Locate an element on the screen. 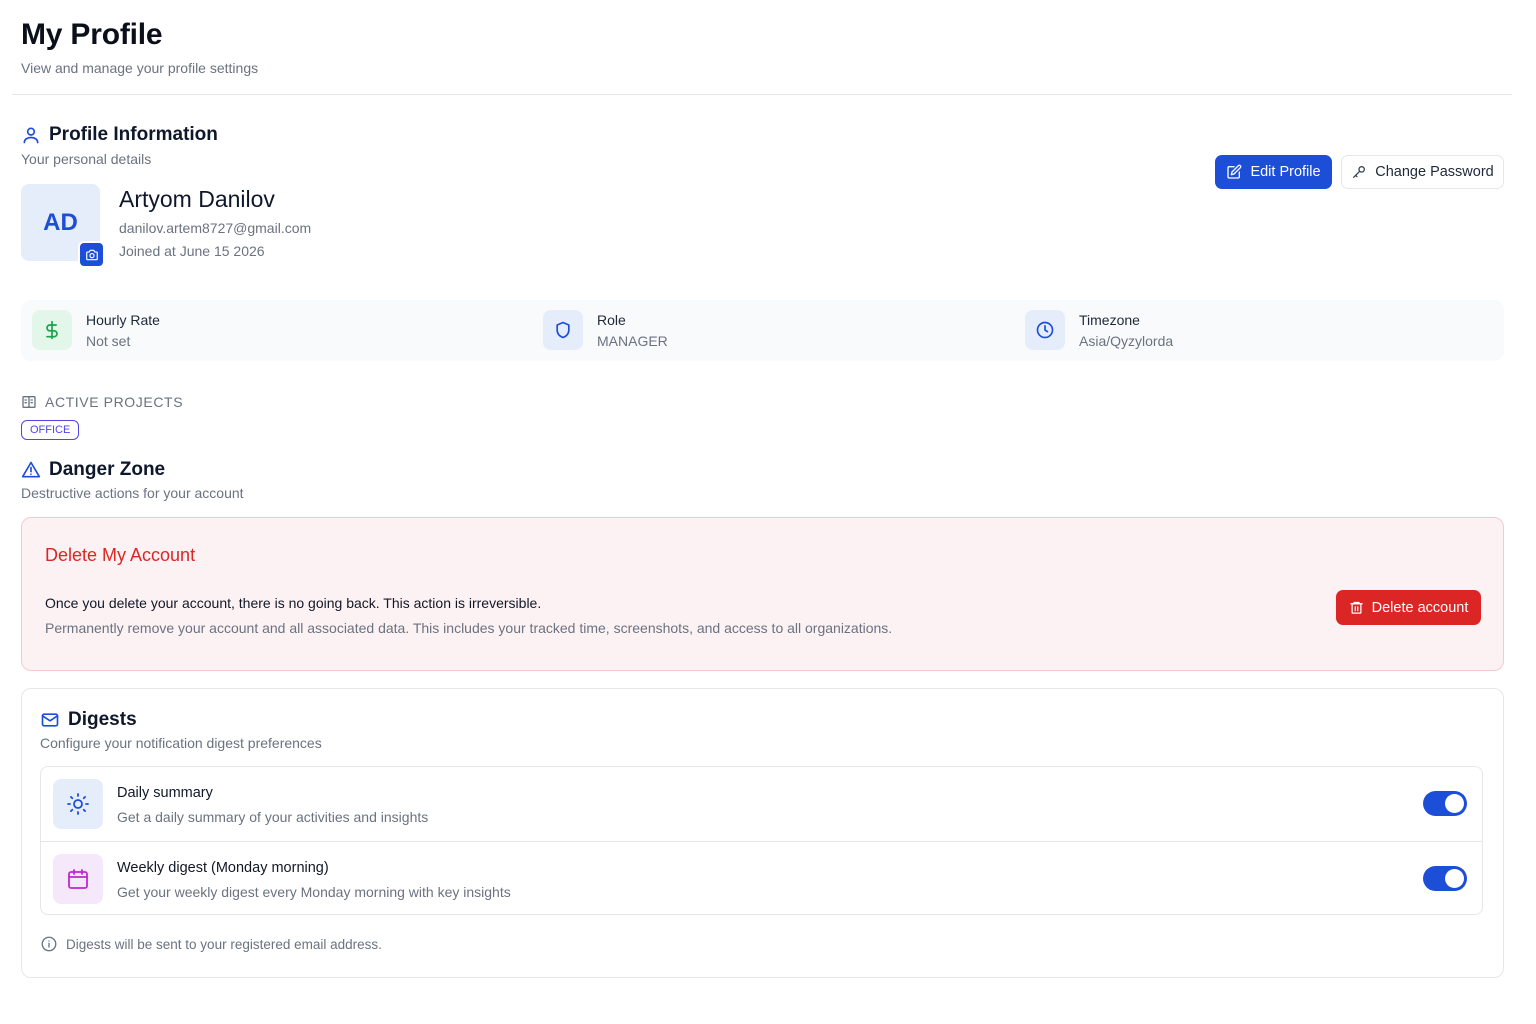 This screenshot has height=1024, width=1536. daily-summary-title: Daily summary is located at coordinates (165, 793).